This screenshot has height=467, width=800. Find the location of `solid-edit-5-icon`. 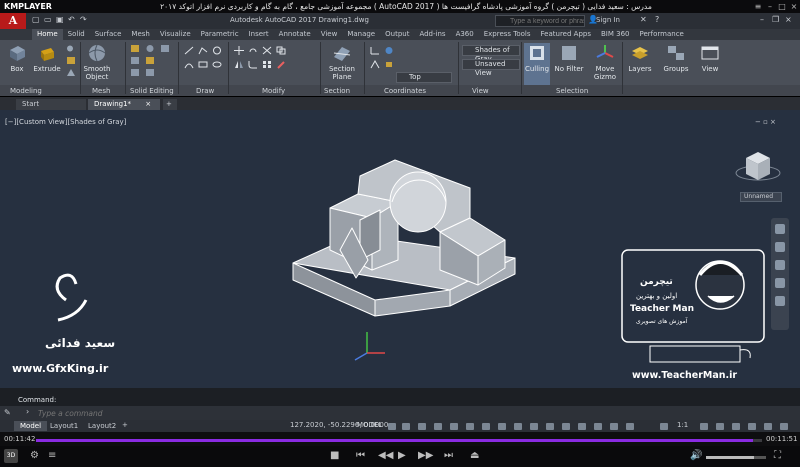

solid-edit-5-icon is located at coordinates (150, 60).